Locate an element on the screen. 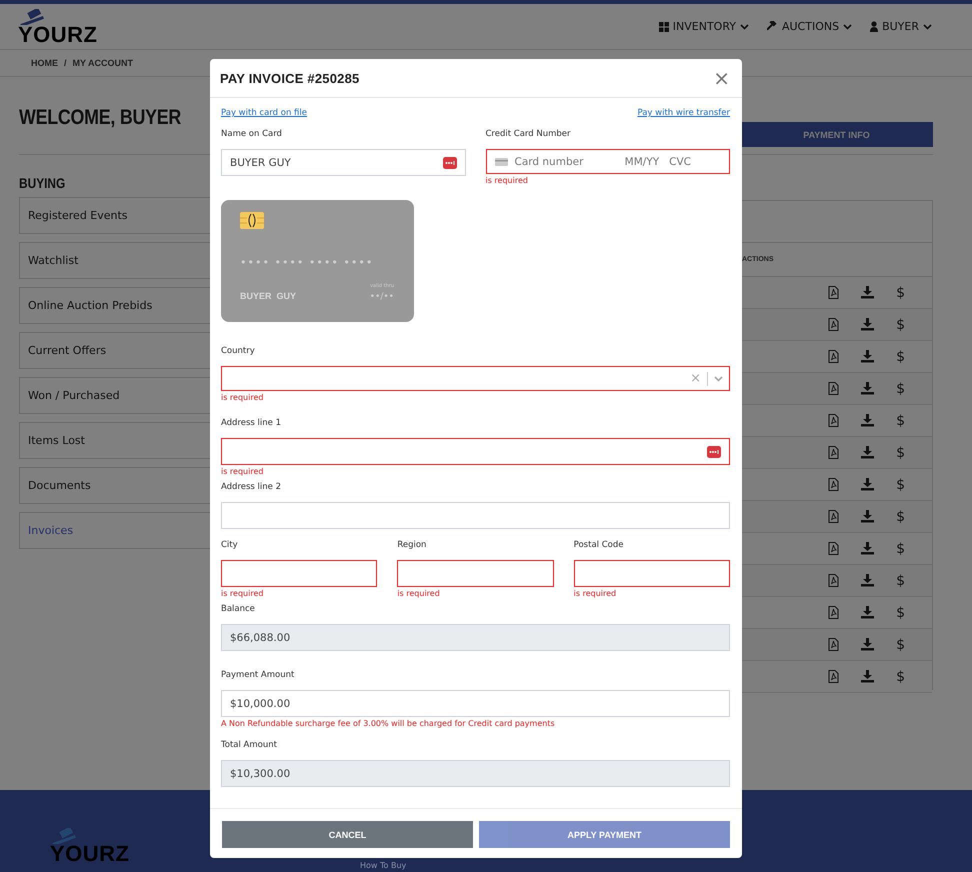 This screenshot has height=872, width=972. payment-info-button: PAYMENT INFO is located at coordinates (836, 134).